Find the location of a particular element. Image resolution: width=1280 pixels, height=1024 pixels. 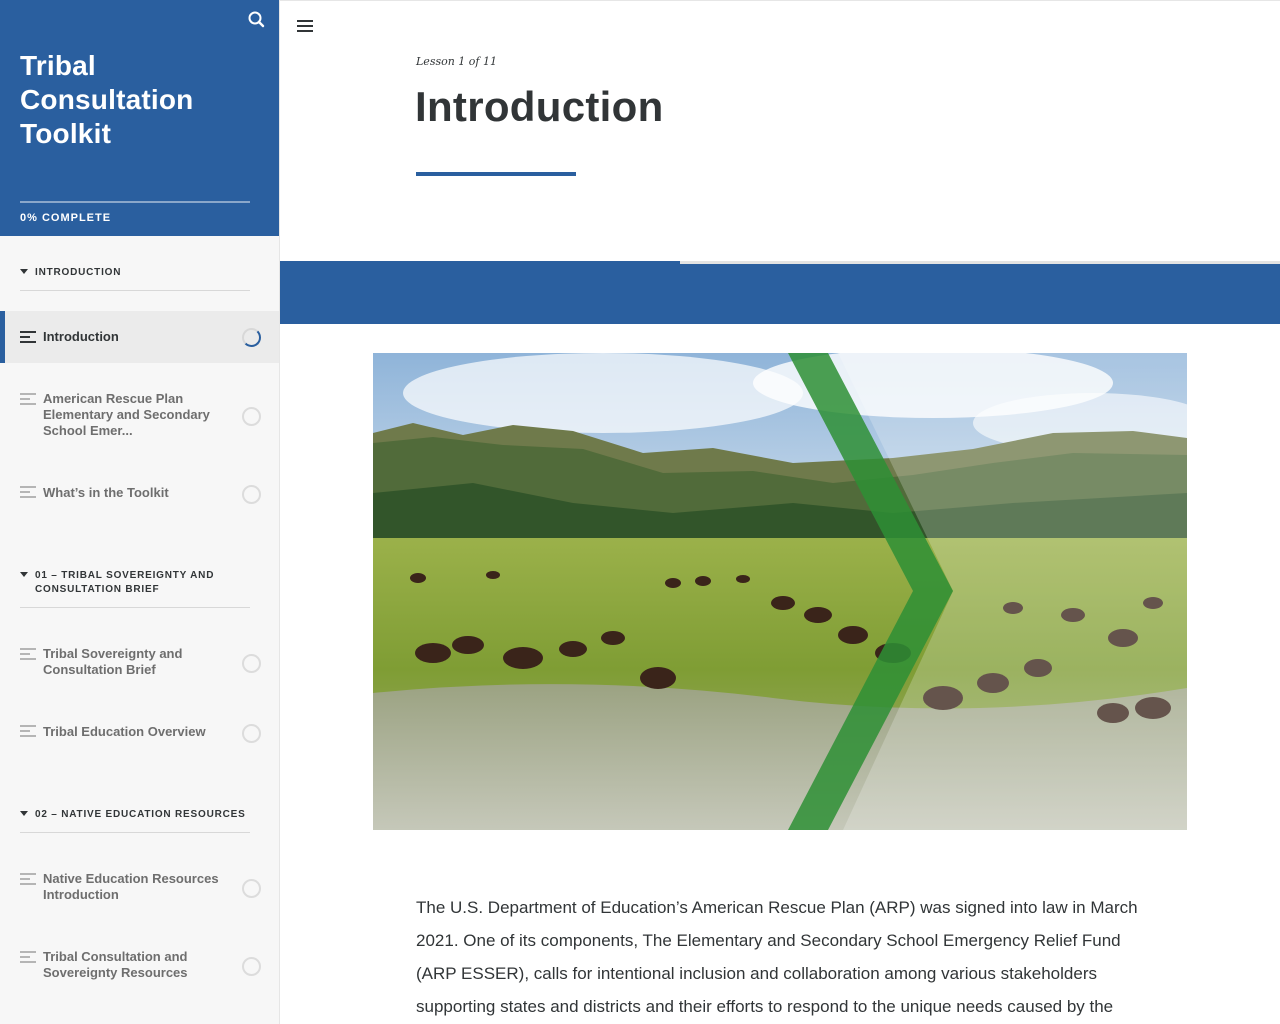

lesson-label: Native Education Resources Introduction is located at coordinates (131, 886).